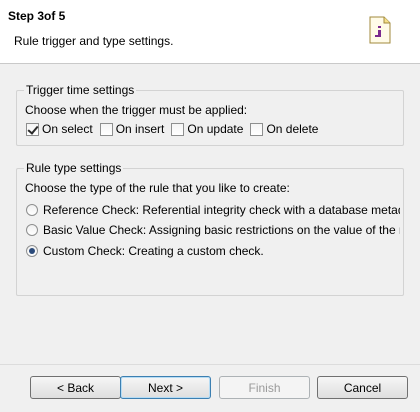 The height and width of the screenshot is (412, 420). Describe the element at coordinates (32, 251) in the screenshot. I see `radio-selected-icon` at that location.